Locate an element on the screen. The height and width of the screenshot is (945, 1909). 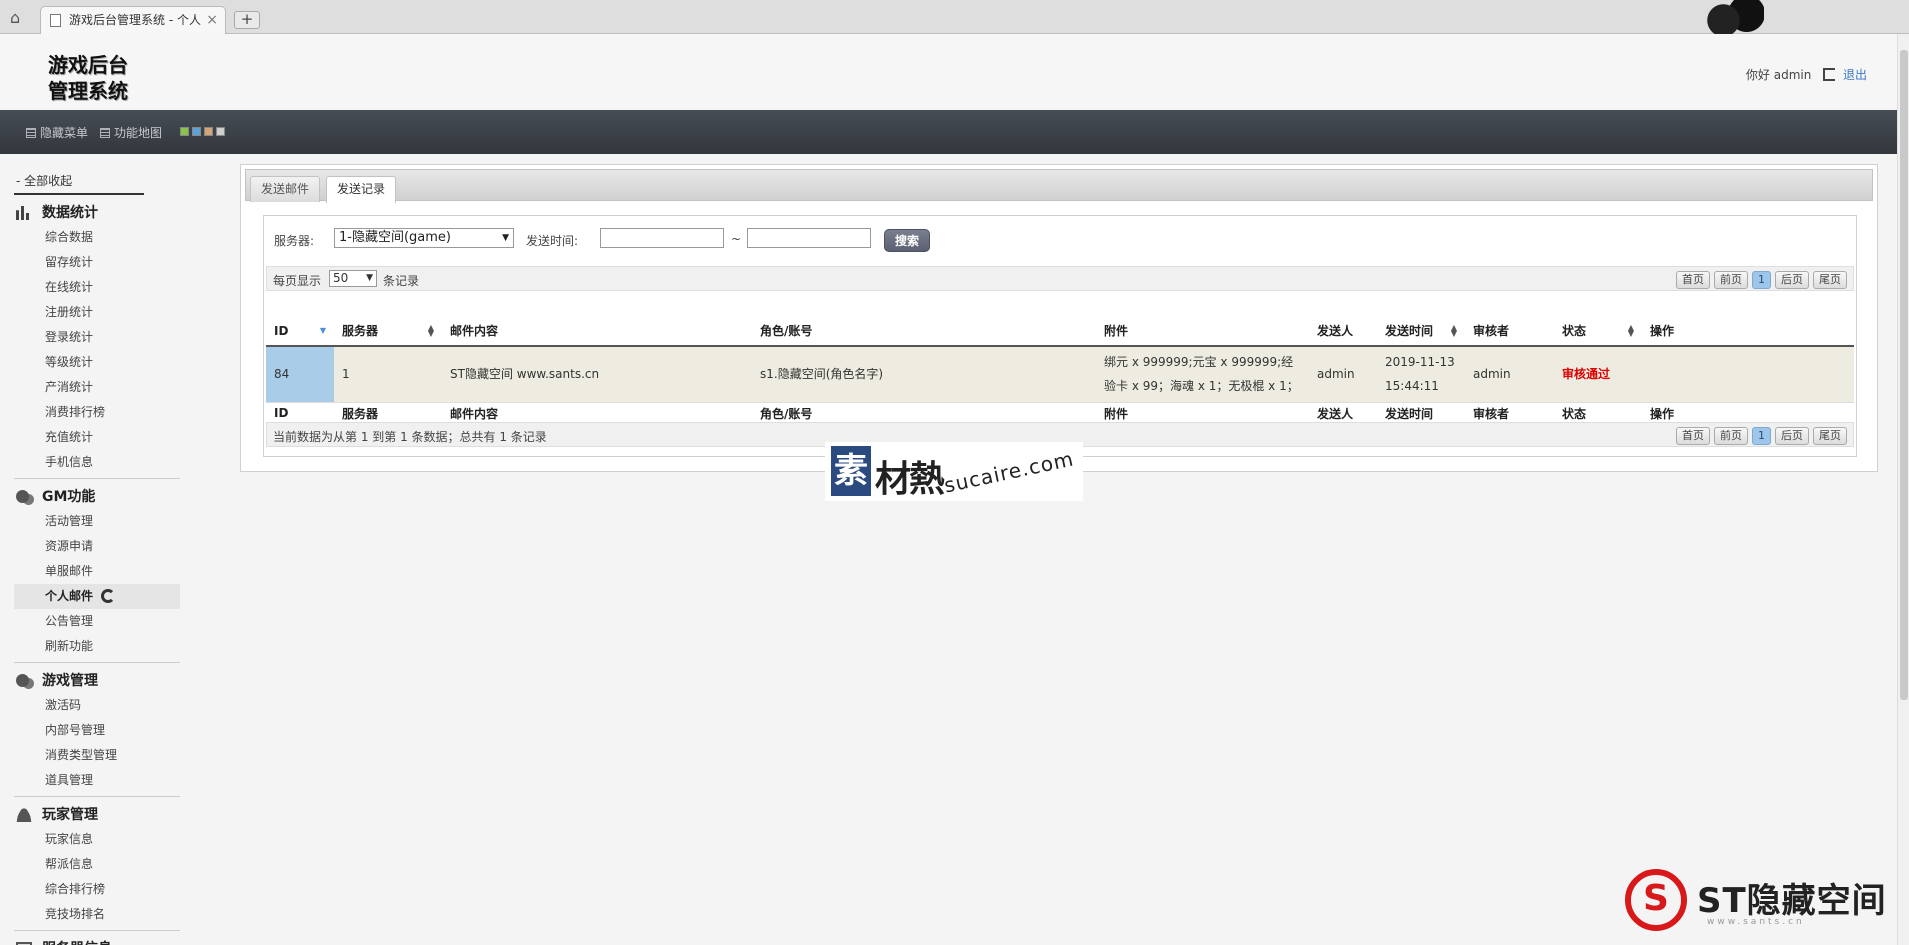
page-size-value: 50 is located at coordinates (341, 278).